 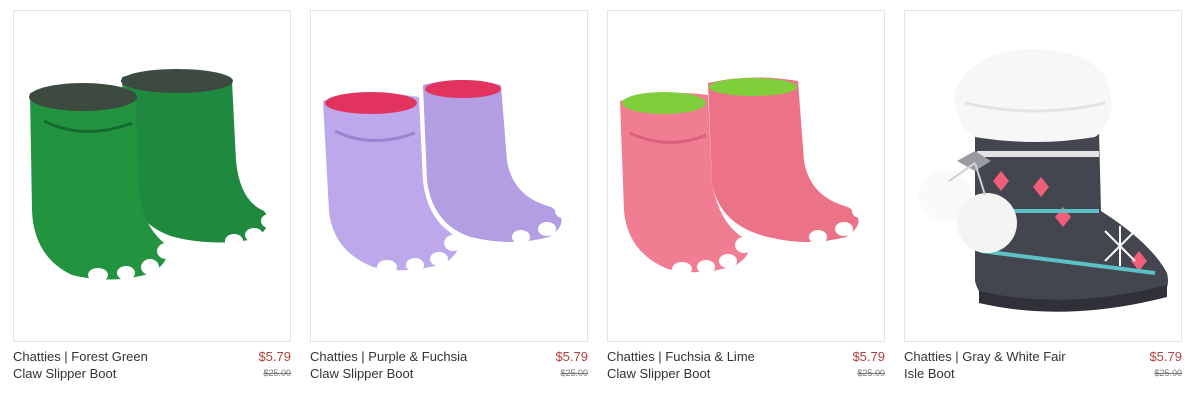 I want to click on pink-claw-slipper-image, so click(x=744, y=176).